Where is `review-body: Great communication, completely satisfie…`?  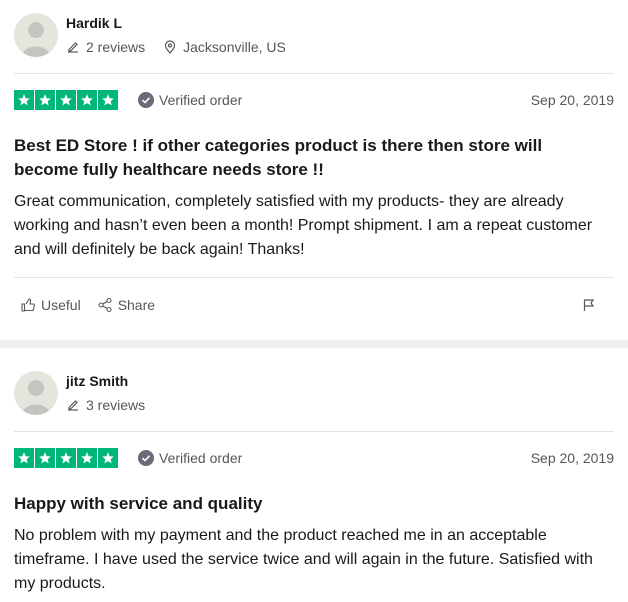
review-body: Great communication, completely satisfie… is located at coordinates (303, 225).